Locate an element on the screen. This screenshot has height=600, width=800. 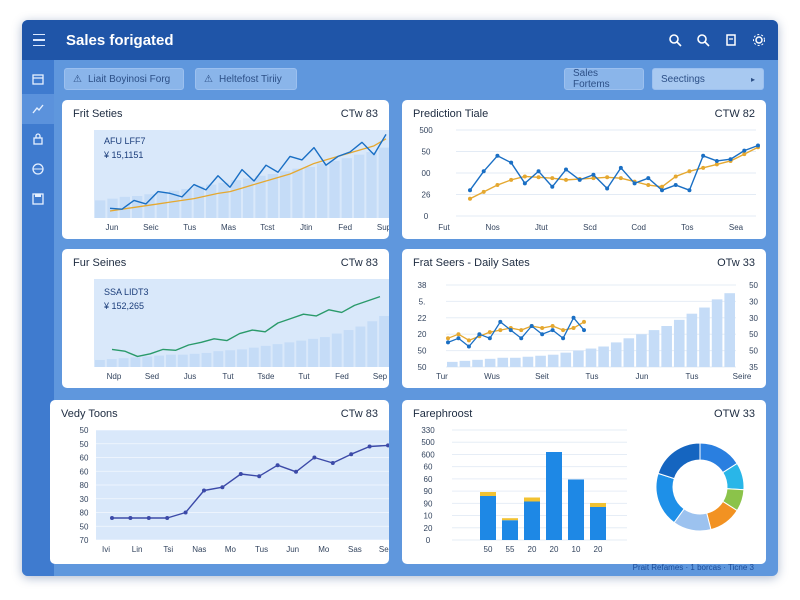
y-tick-6: 90 is located at coordinates (428, 503).